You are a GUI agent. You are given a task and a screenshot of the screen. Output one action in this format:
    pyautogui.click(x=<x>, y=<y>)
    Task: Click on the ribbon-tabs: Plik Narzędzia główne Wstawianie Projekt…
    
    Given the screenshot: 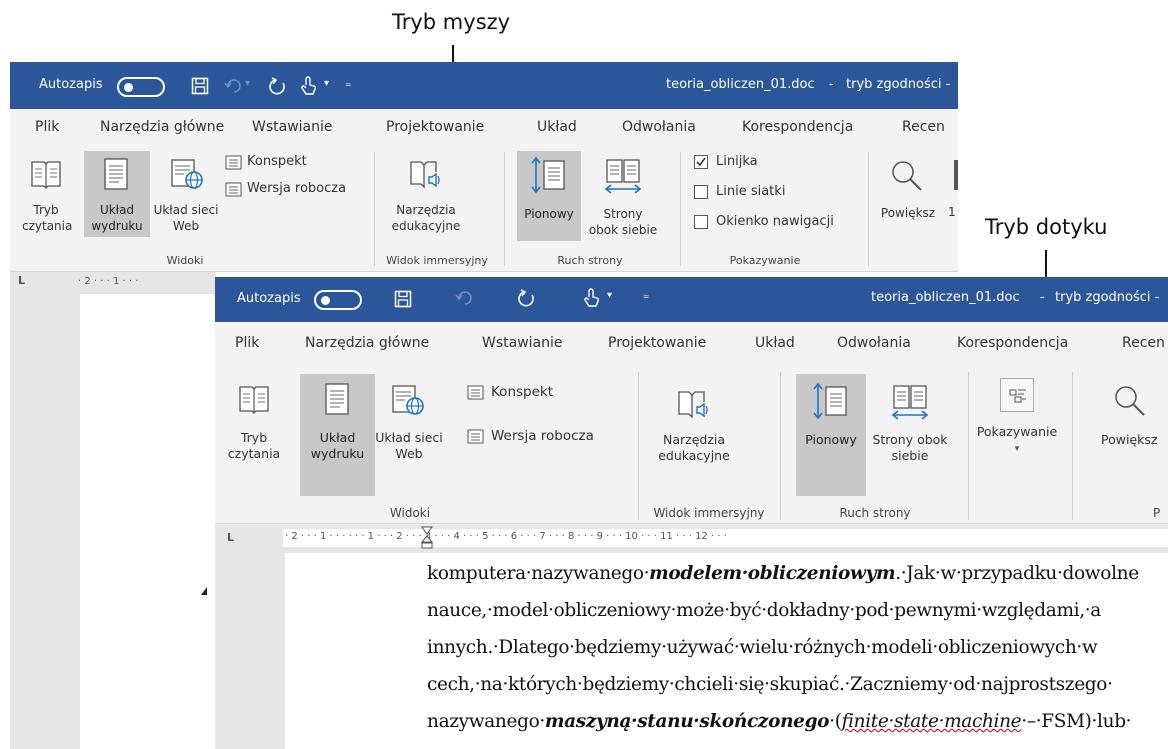 What is the action you would take?
    pyautogui.click(x=691, y=344)
    